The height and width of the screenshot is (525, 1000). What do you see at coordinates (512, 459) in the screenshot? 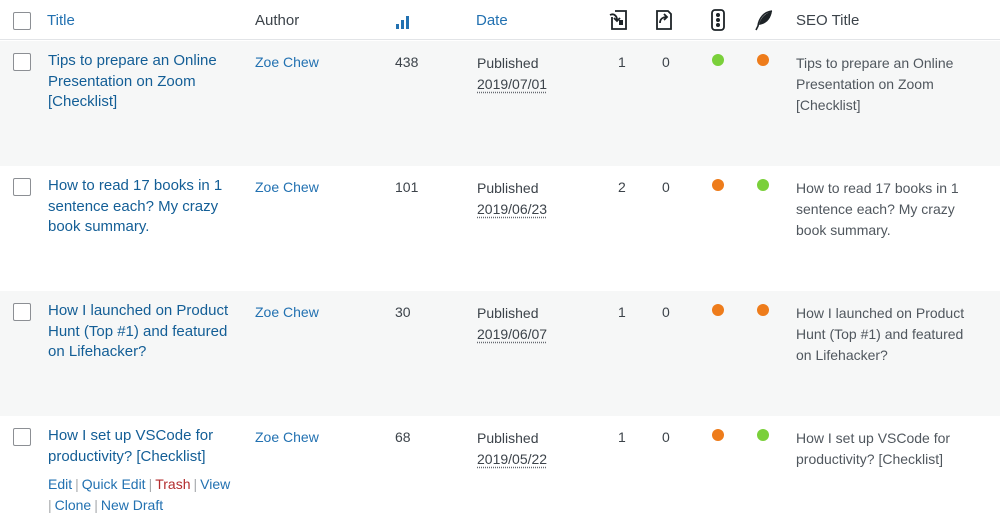
I see `publish-date: 2019/05/22` at bounding box center [512, 459].